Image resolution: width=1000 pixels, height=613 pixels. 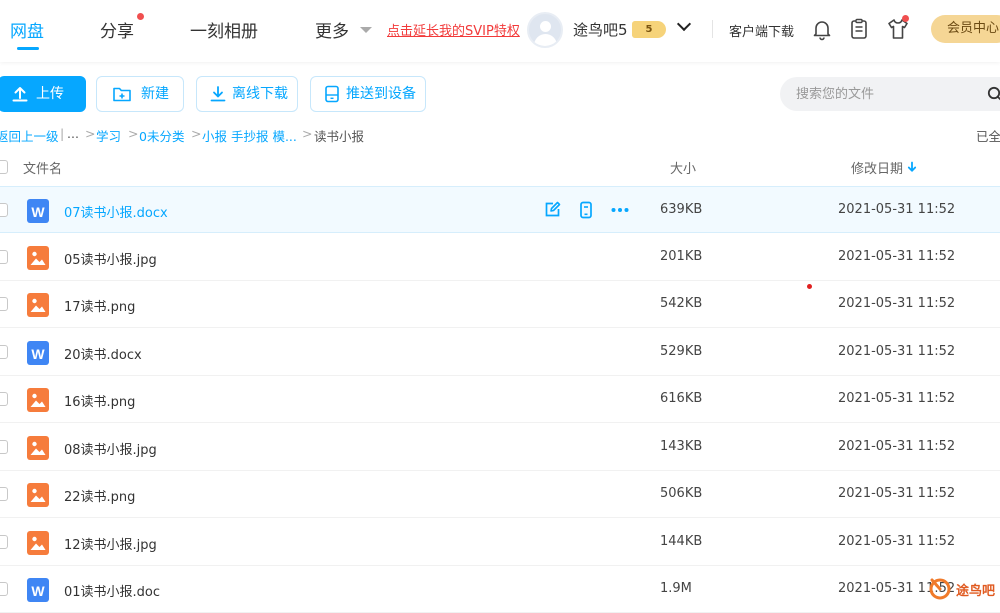 What do you see at coordinates (545, 30) in the screenshot?
I see `avatar` at bounding box center [545, 30].